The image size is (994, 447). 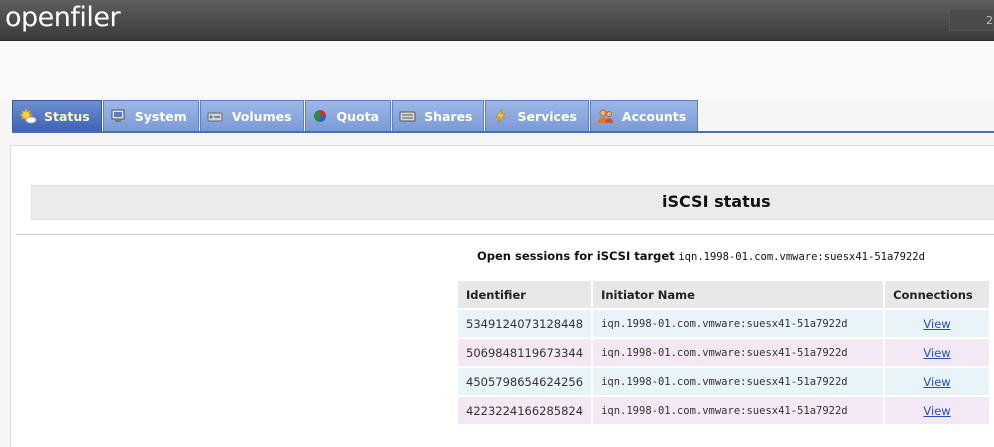 I want to click on header-connections: Connections, so click(x=937, y=294).